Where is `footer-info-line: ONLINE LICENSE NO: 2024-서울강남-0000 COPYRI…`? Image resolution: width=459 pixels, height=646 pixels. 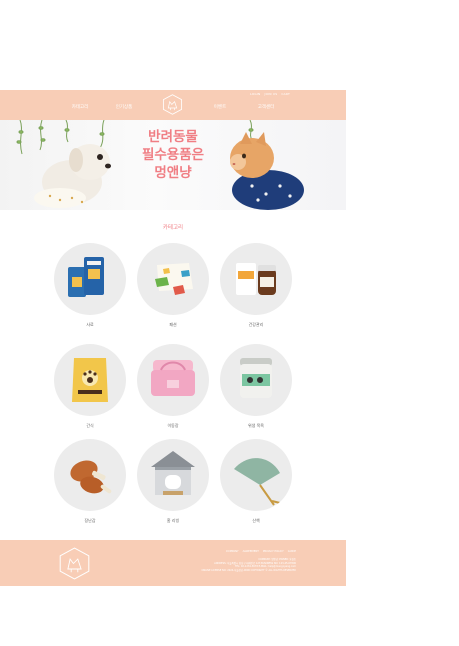
footer-info-line: ONLINE LICENSE NO: 2024-서울강남-0000 COPYRI… is located at coordinates (248, 570).